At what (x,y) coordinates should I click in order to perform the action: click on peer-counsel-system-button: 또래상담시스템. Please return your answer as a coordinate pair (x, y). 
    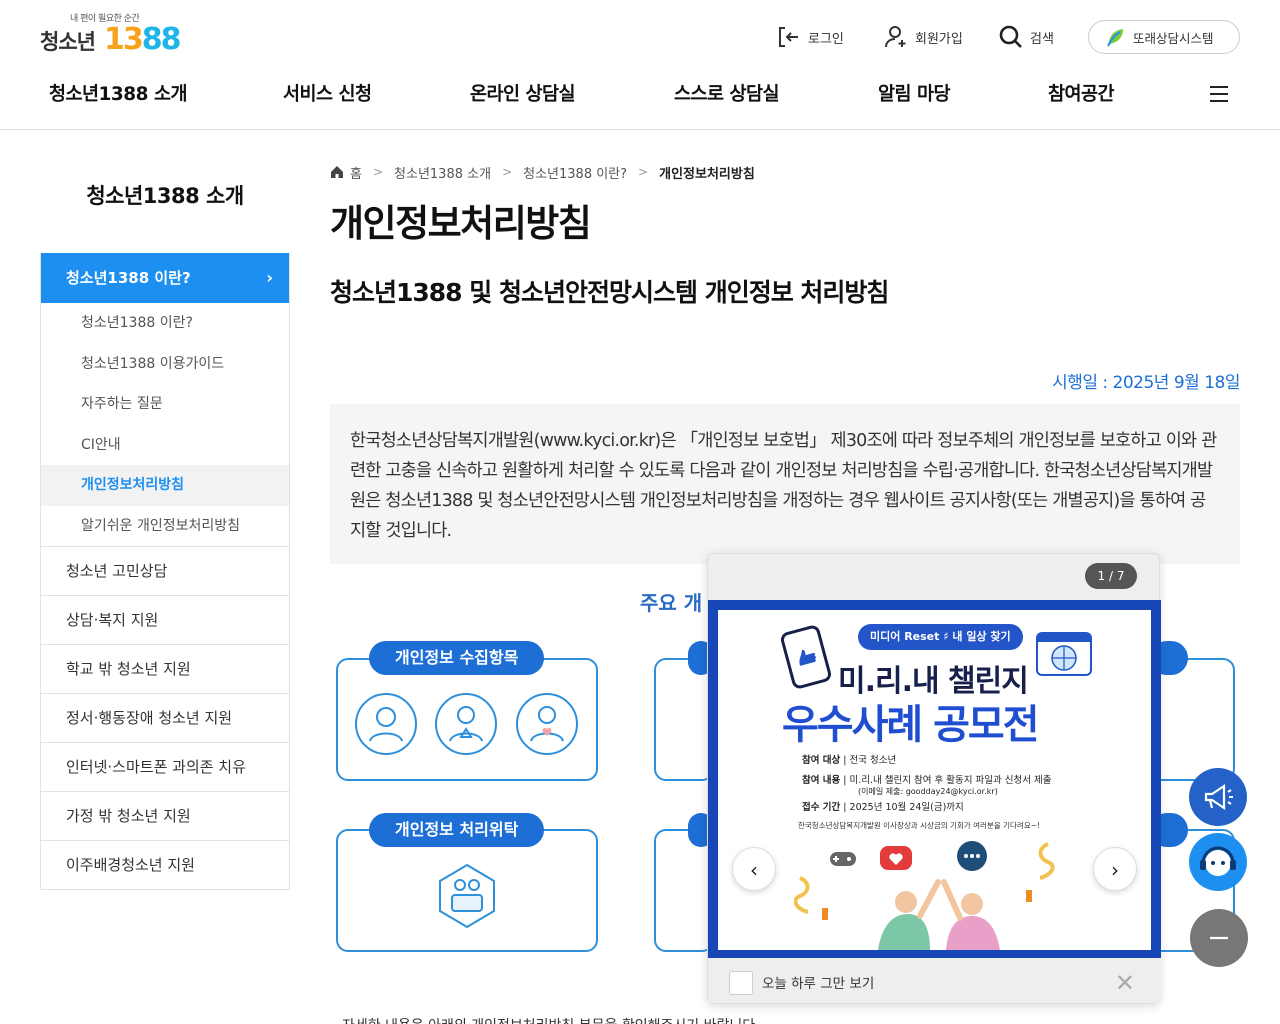
    Looking at the image, I should click on (1164, 37).